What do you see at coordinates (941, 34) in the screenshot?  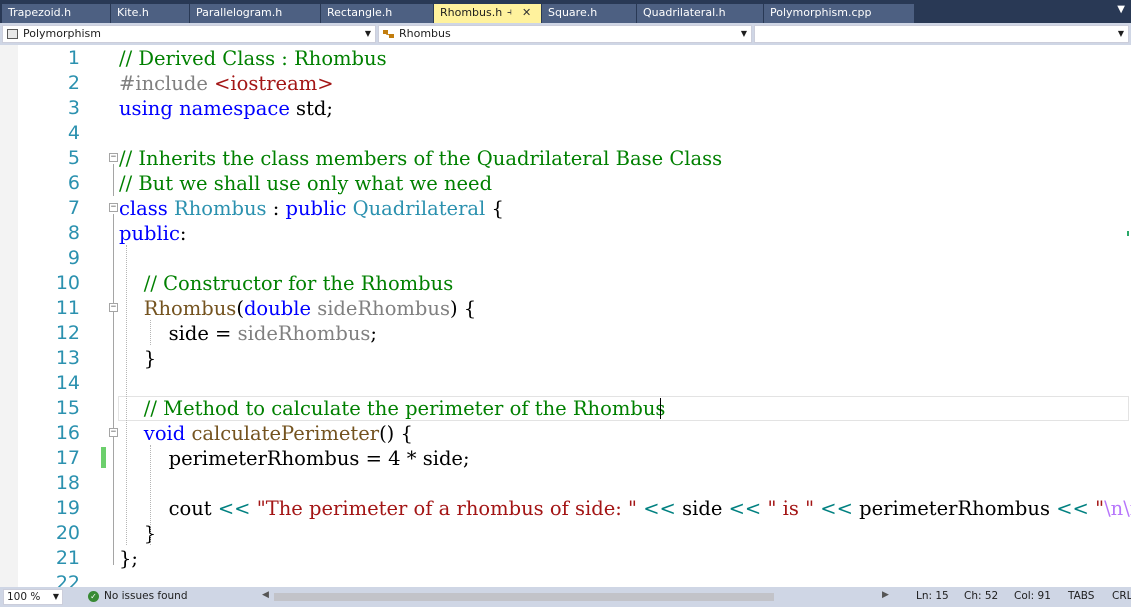 I see `member-dropdown: ▼` at bounding box center [941, 34].